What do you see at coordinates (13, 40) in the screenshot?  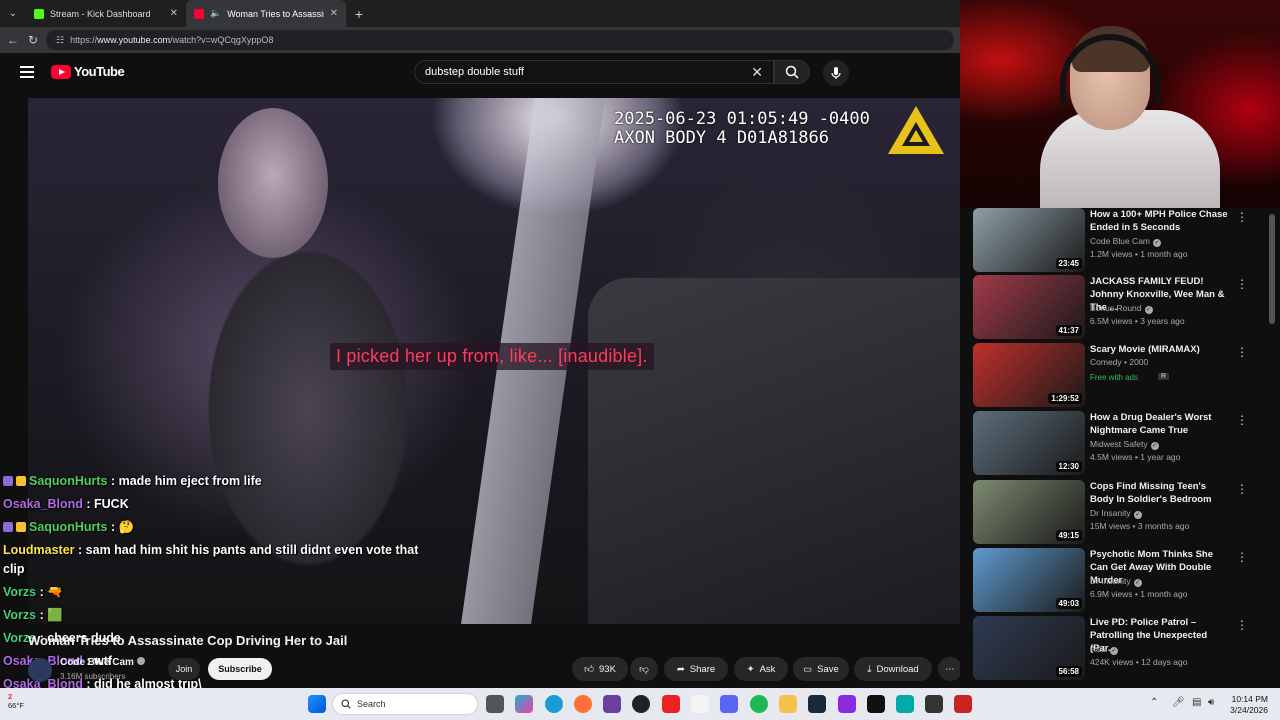 I see `back-arrow-icon: ←` at bounding box center [13, 40].